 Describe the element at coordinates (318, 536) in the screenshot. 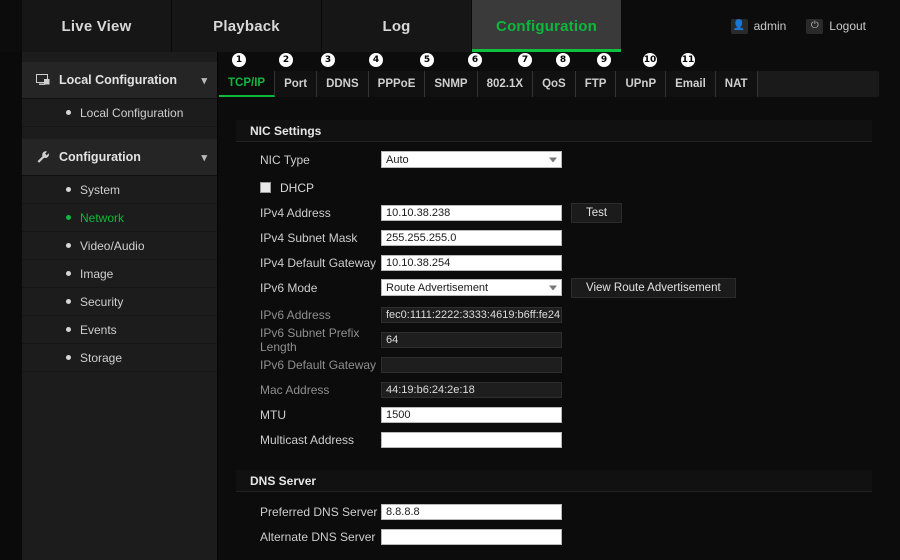

I see `alternate-dns-label: Alternate DNS Server` at that location.